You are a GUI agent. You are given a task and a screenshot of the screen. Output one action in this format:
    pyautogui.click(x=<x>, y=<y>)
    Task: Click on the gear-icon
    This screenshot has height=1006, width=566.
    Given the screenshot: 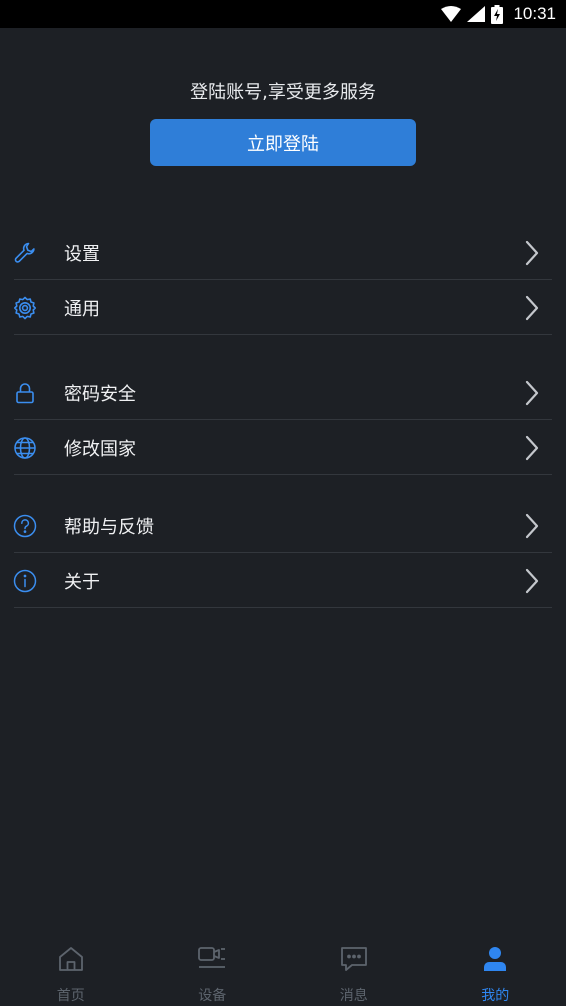 What is the action you would take?
    pyautogui.click(x=25, y=307)
    